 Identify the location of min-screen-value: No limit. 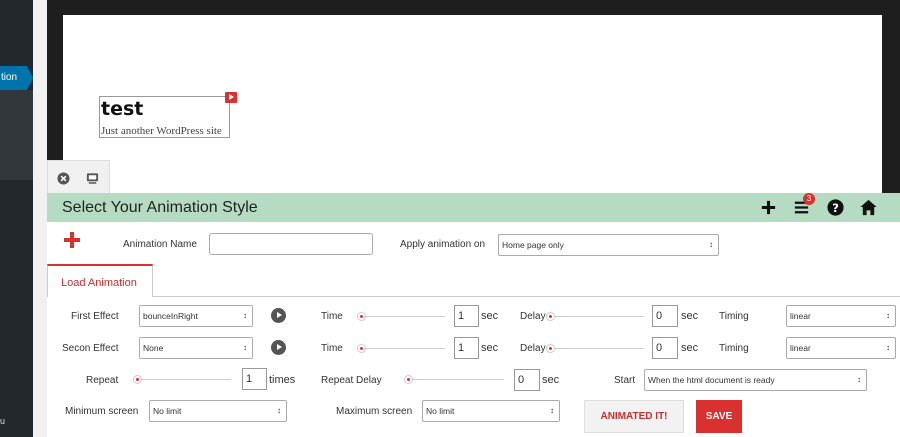
(167, 411).